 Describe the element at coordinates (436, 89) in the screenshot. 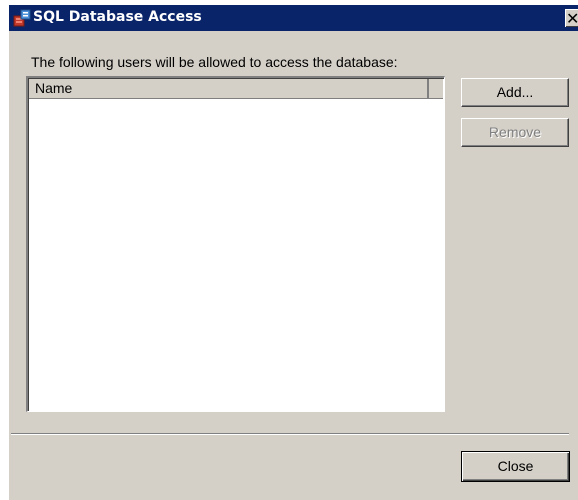

I see `column-header-spacer` at that location.